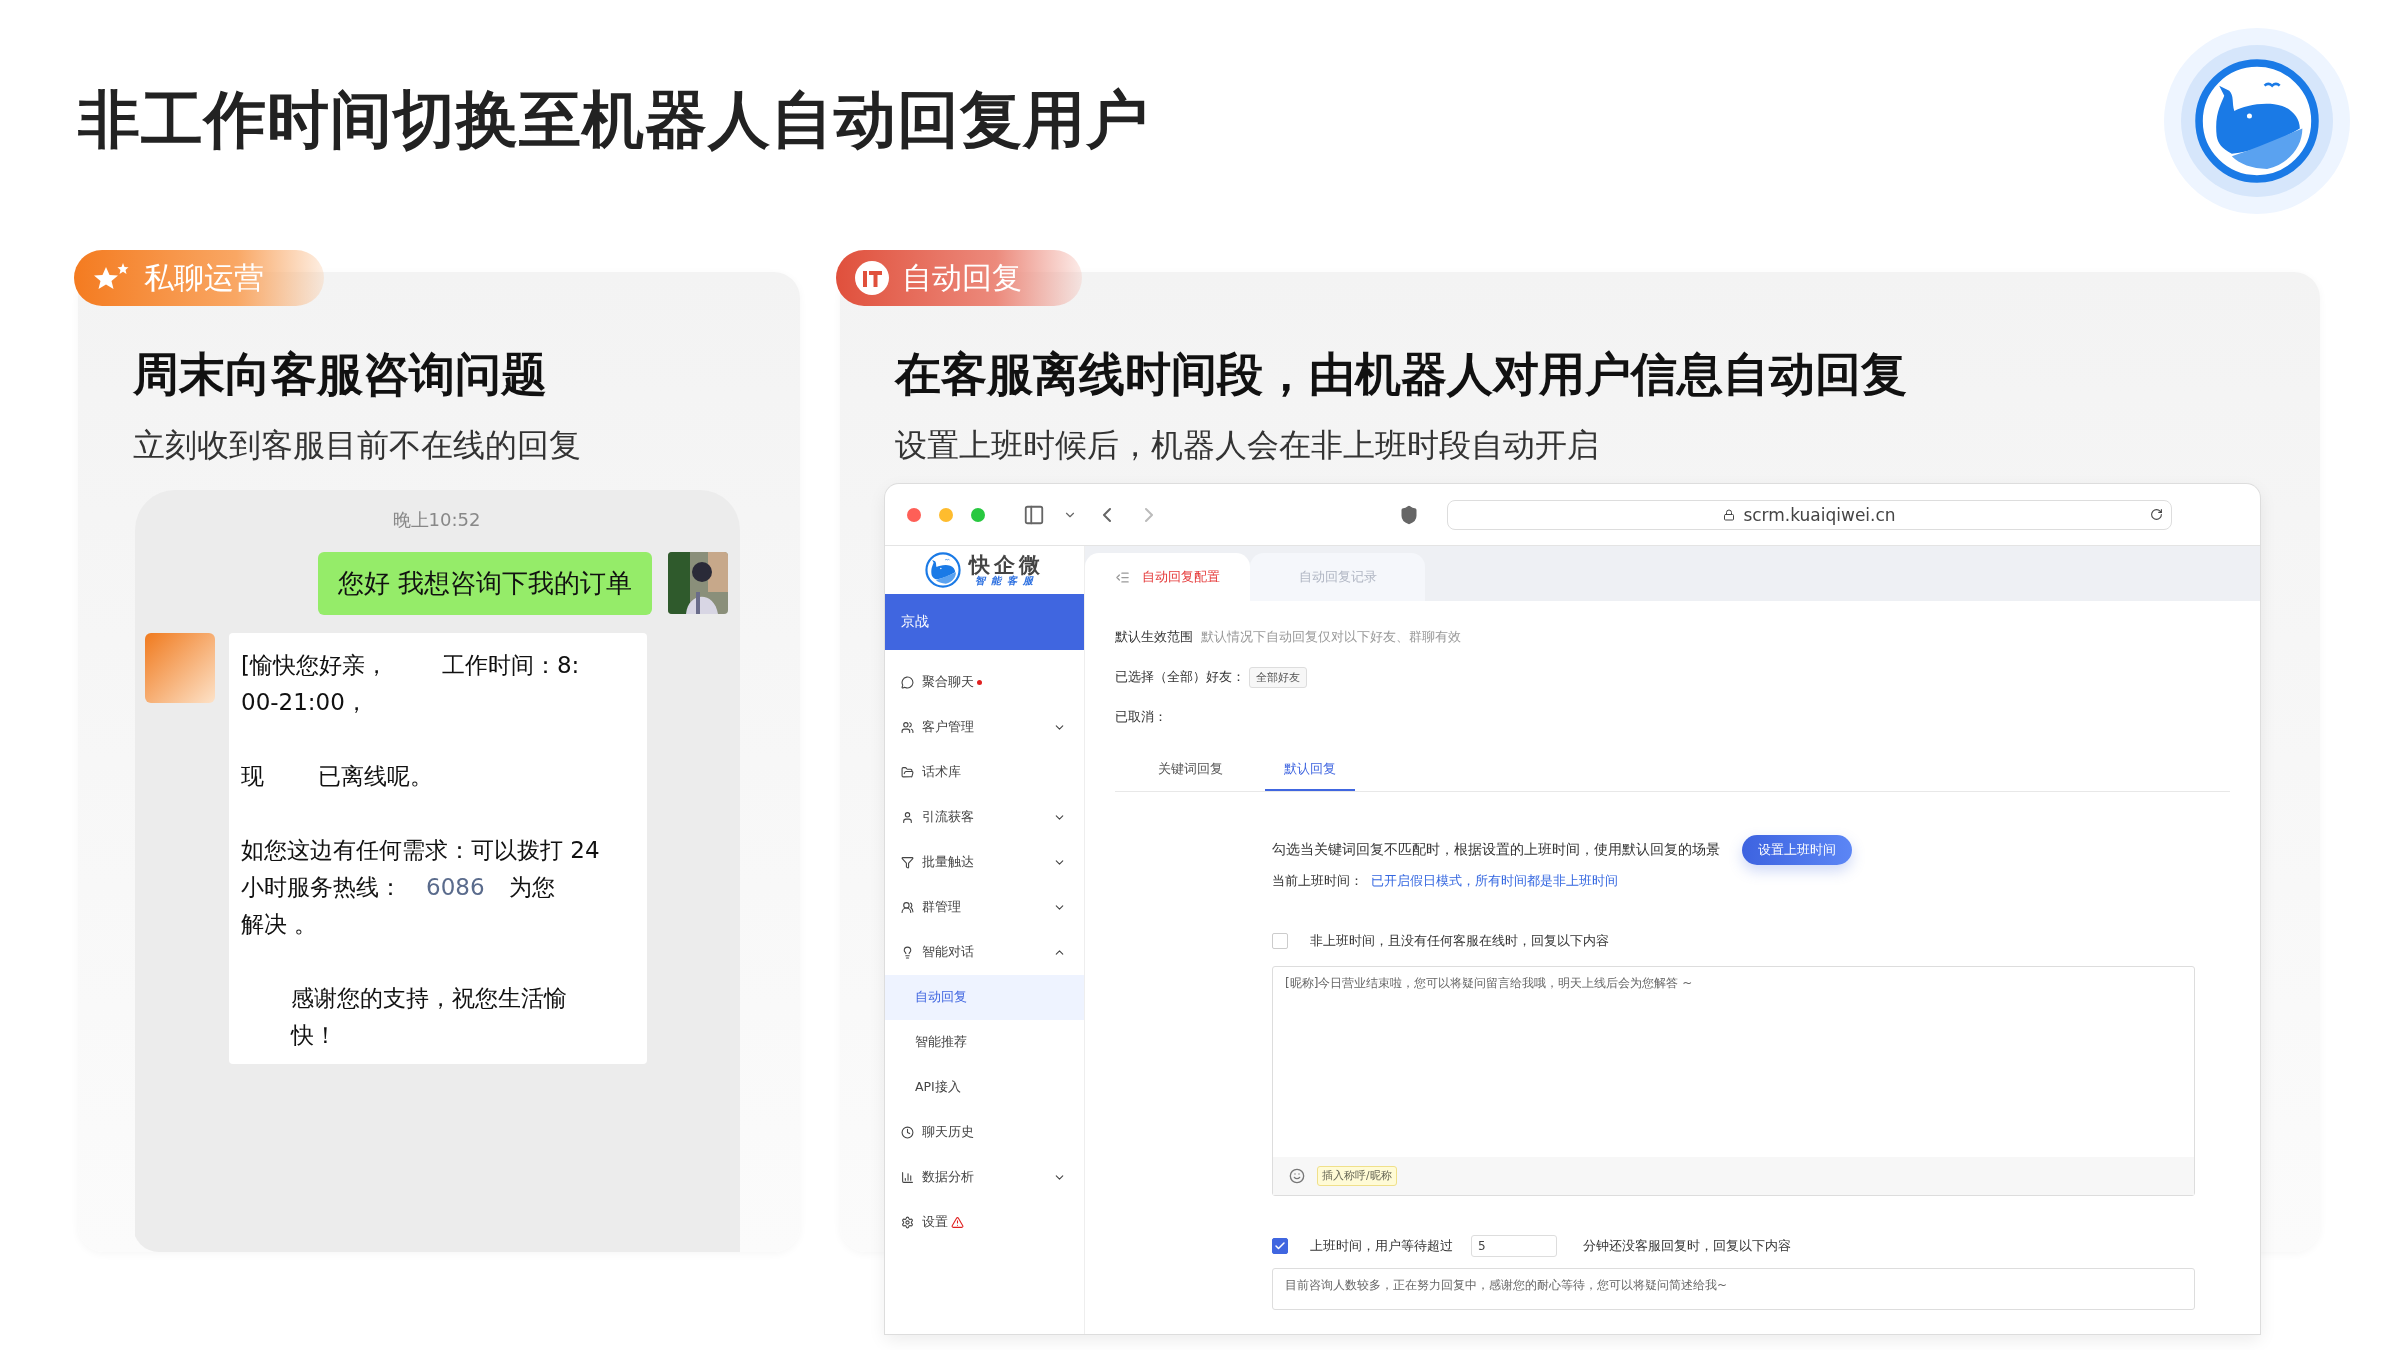 The height and width of the screenshot is (1350, 2400). What do you see at coordinates (1733, 1289) in the screenshot?
I see `message-field: 目前咨询人数较多，正在努力回复中，感谢您的耐心等待，您可以将疑问简述给我~` at bounding box center [1733, 1289].